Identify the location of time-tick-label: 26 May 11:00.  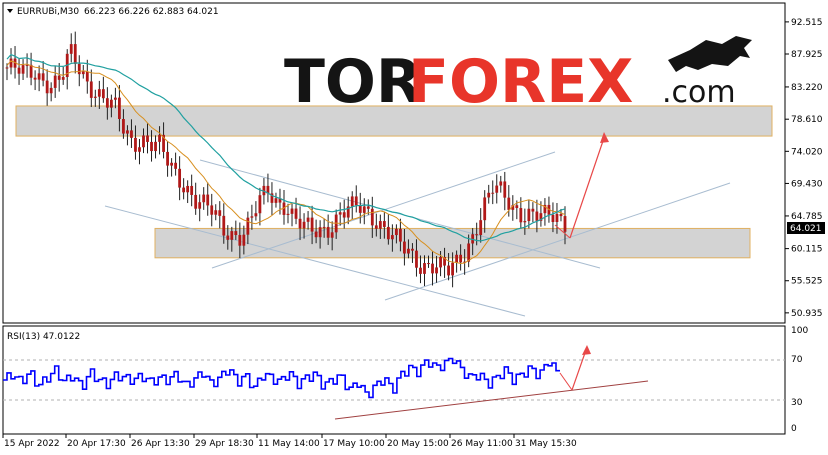
(482, 444).